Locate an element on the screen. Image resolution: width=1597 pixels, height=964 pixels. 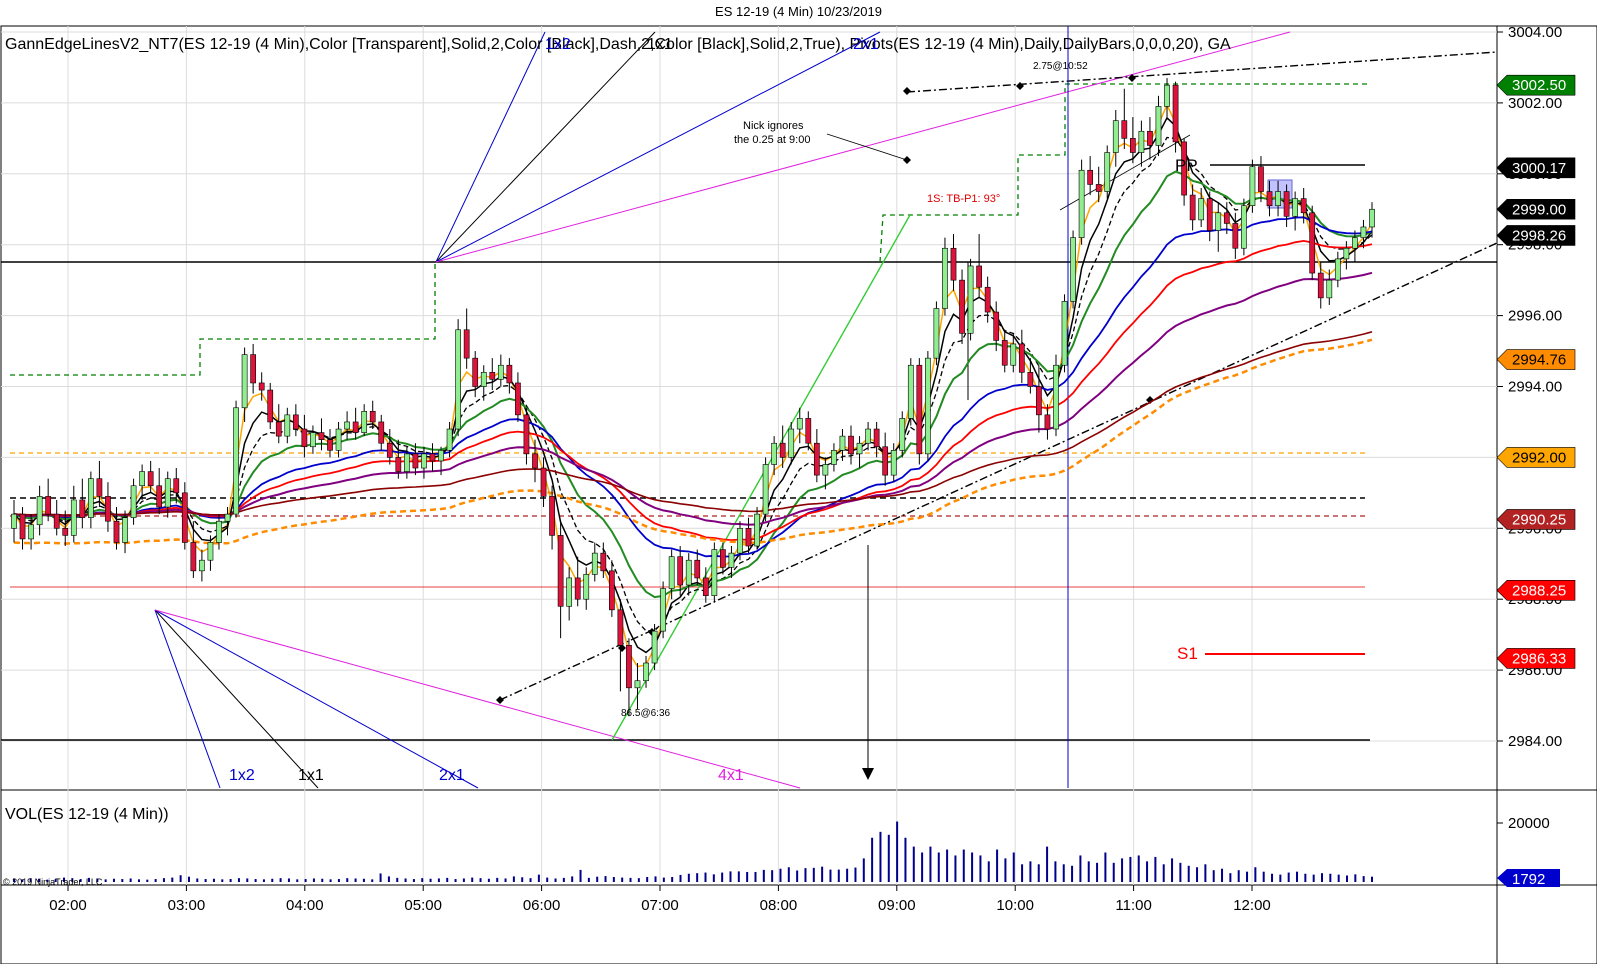
fan-low-1x1-line is located at coordinates (236, 699).